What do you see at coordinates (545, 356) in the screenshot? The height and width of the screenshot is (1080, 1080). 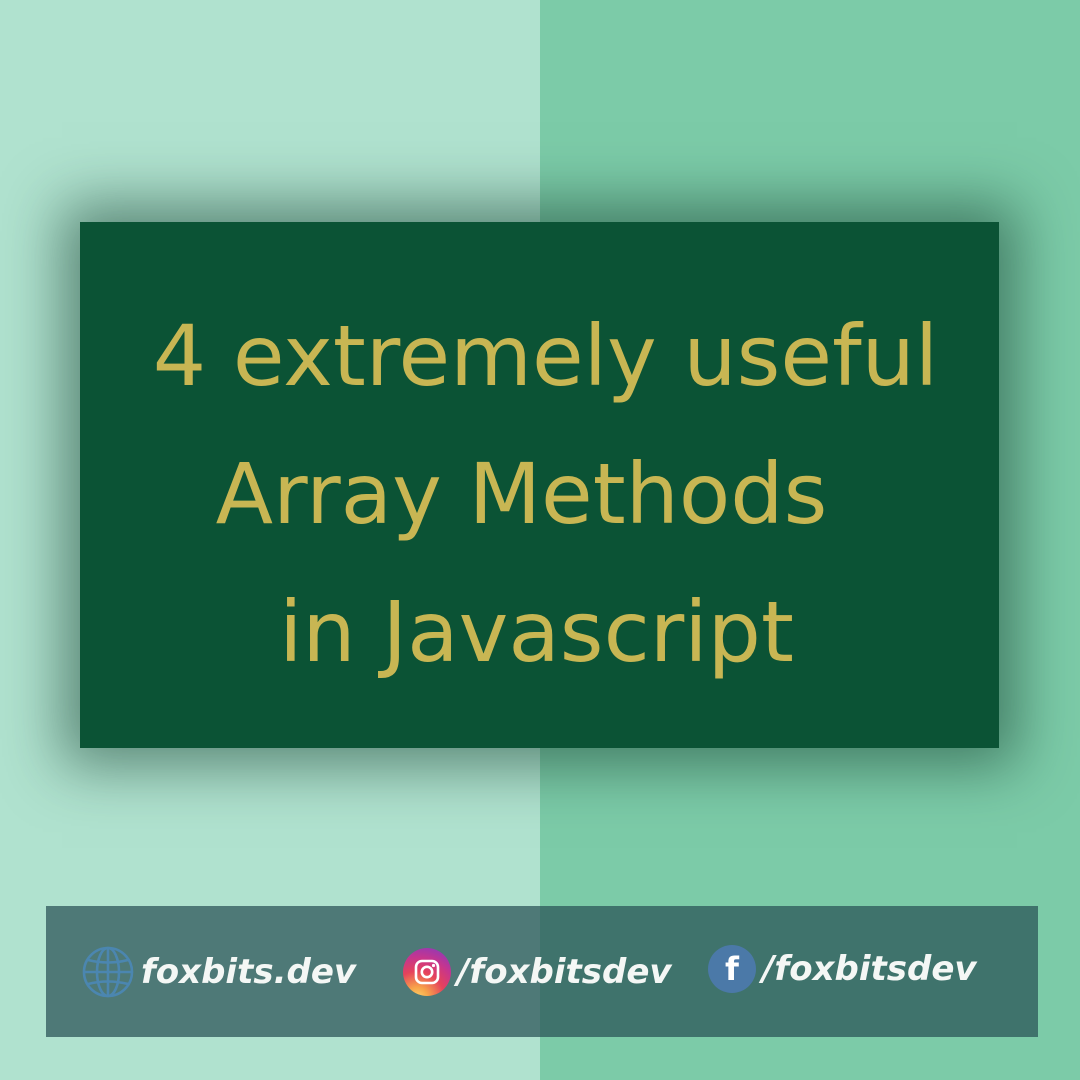 I see `title-line-1: 4 extremely useful` at bounding box center [545, 356].